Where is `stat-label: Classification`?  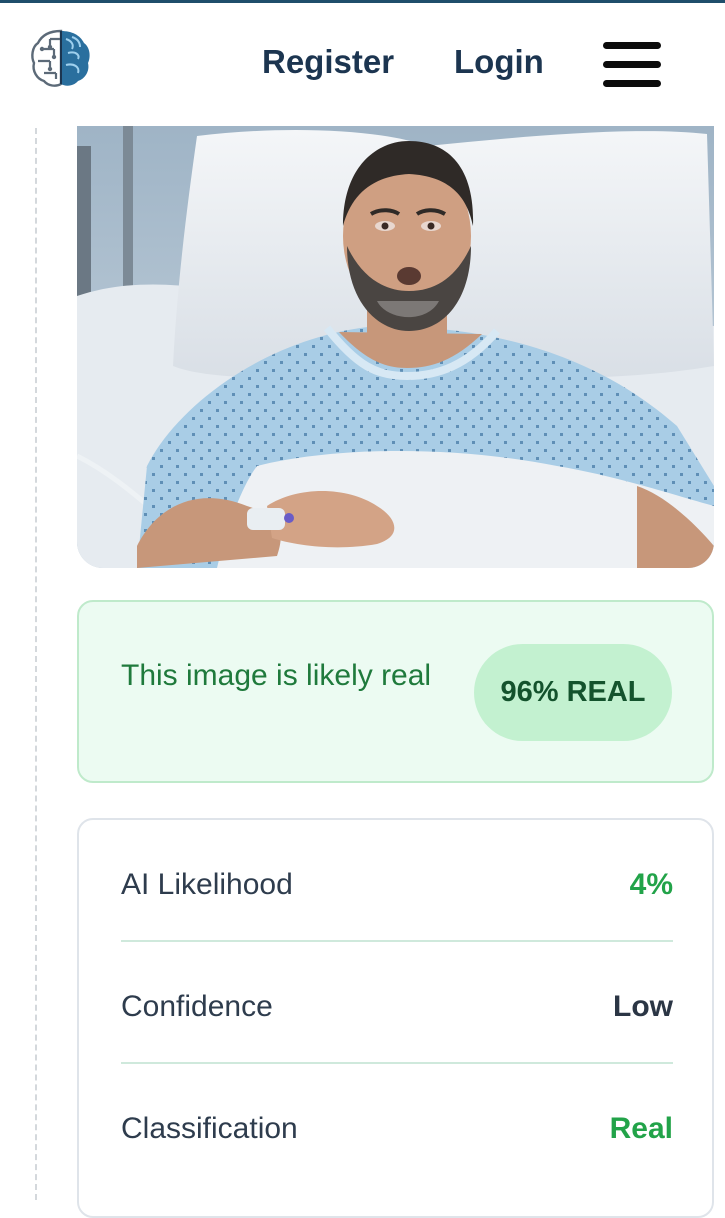
stat-label: Classification is located at coordinates (209, 1128).